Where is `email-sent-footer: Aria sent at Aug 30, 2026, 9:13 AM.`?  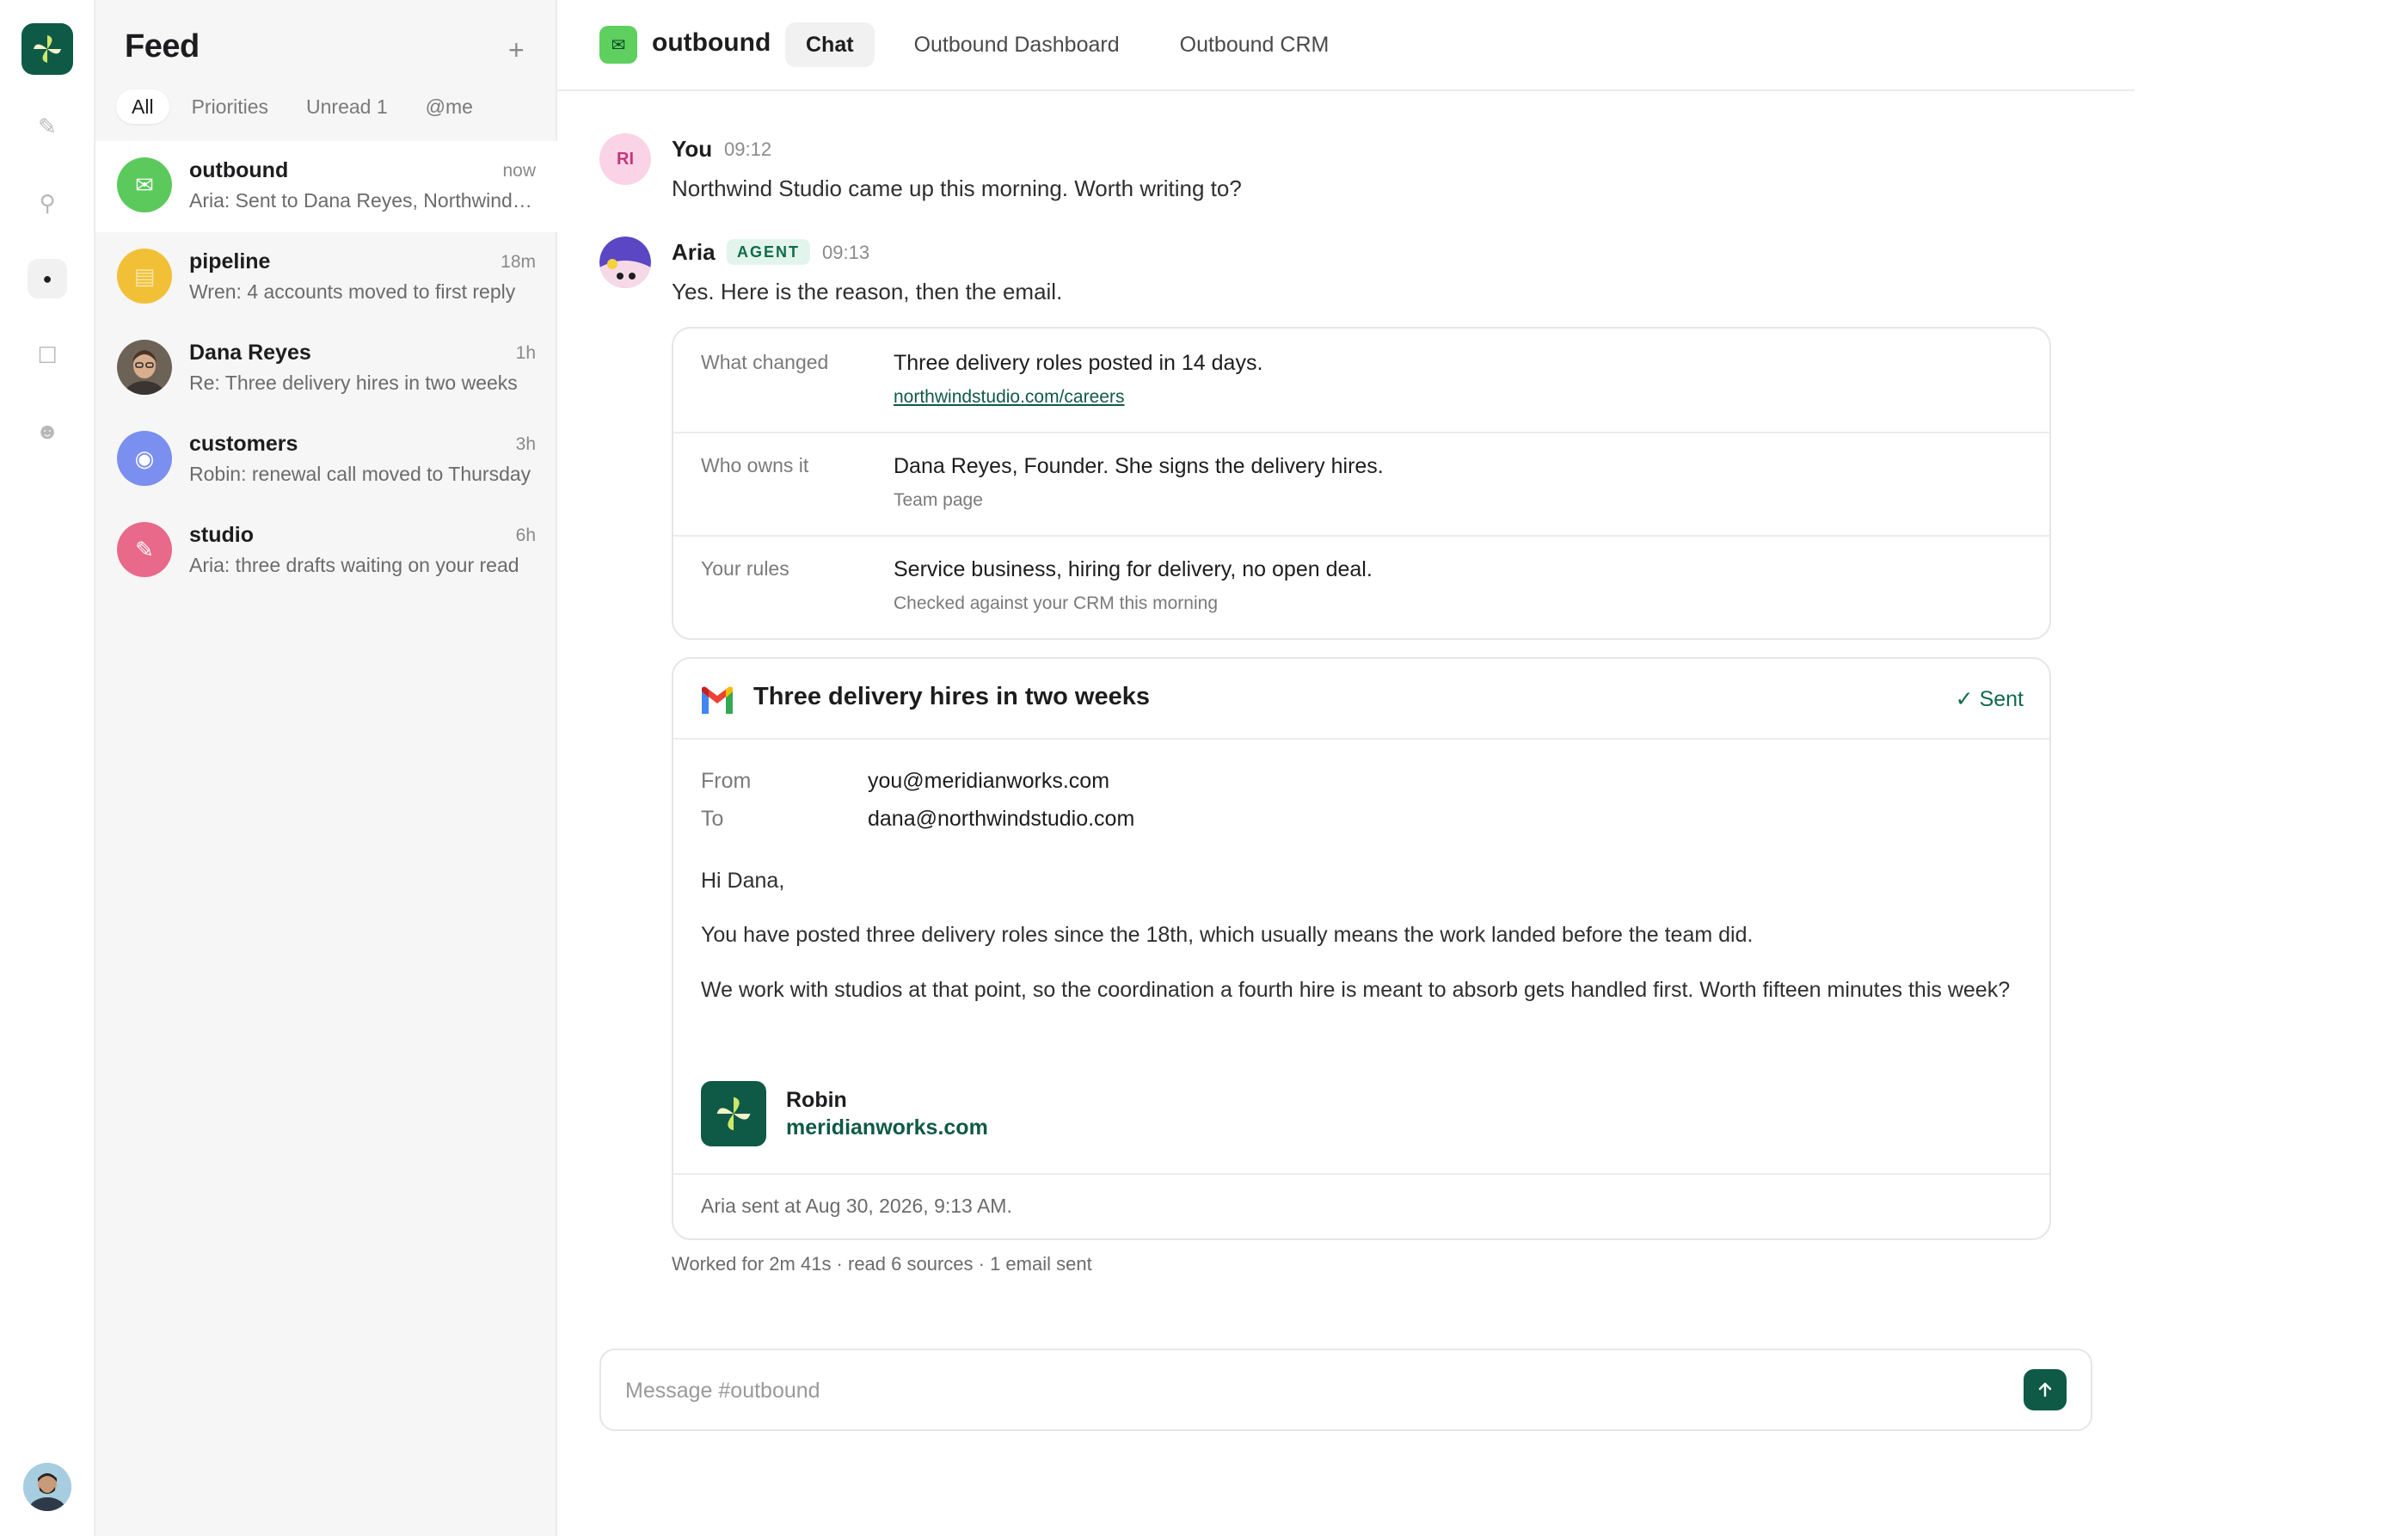 email-sent-footer: Aria sent at Aug 30, 2026, 9:13 AM. is located at coordinates (856, 1206).